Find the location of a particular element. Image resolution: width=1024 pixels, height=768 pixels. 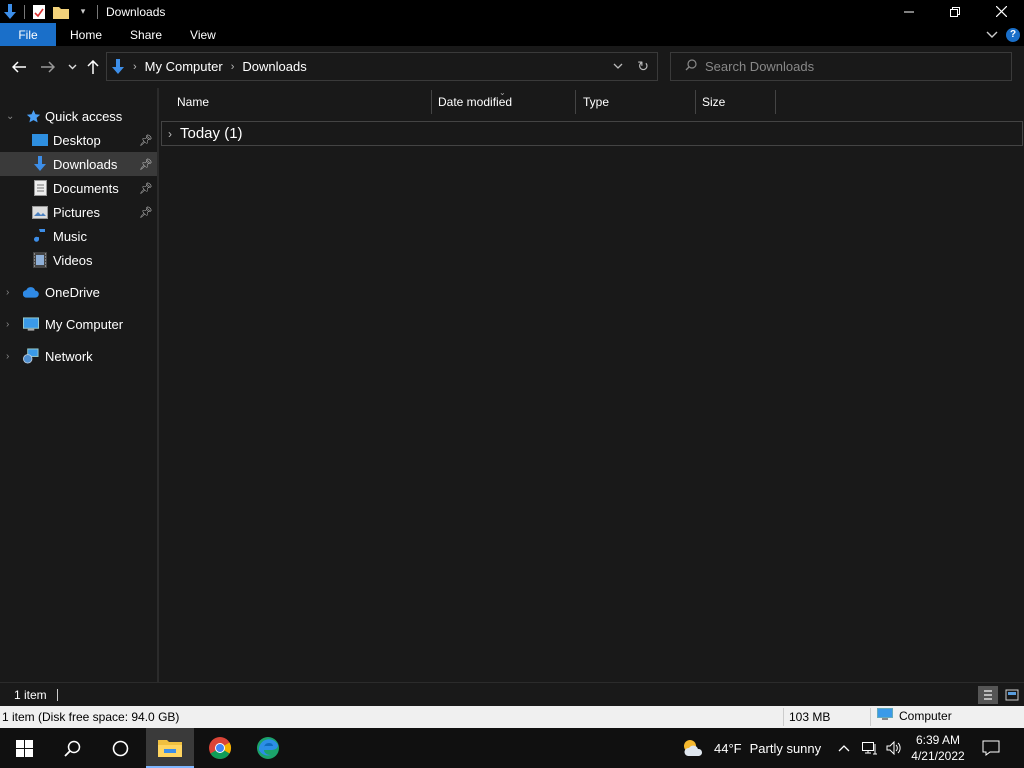

system-clock: 6:39 AM 4/21/2022 is located at coordinates (938, 748).